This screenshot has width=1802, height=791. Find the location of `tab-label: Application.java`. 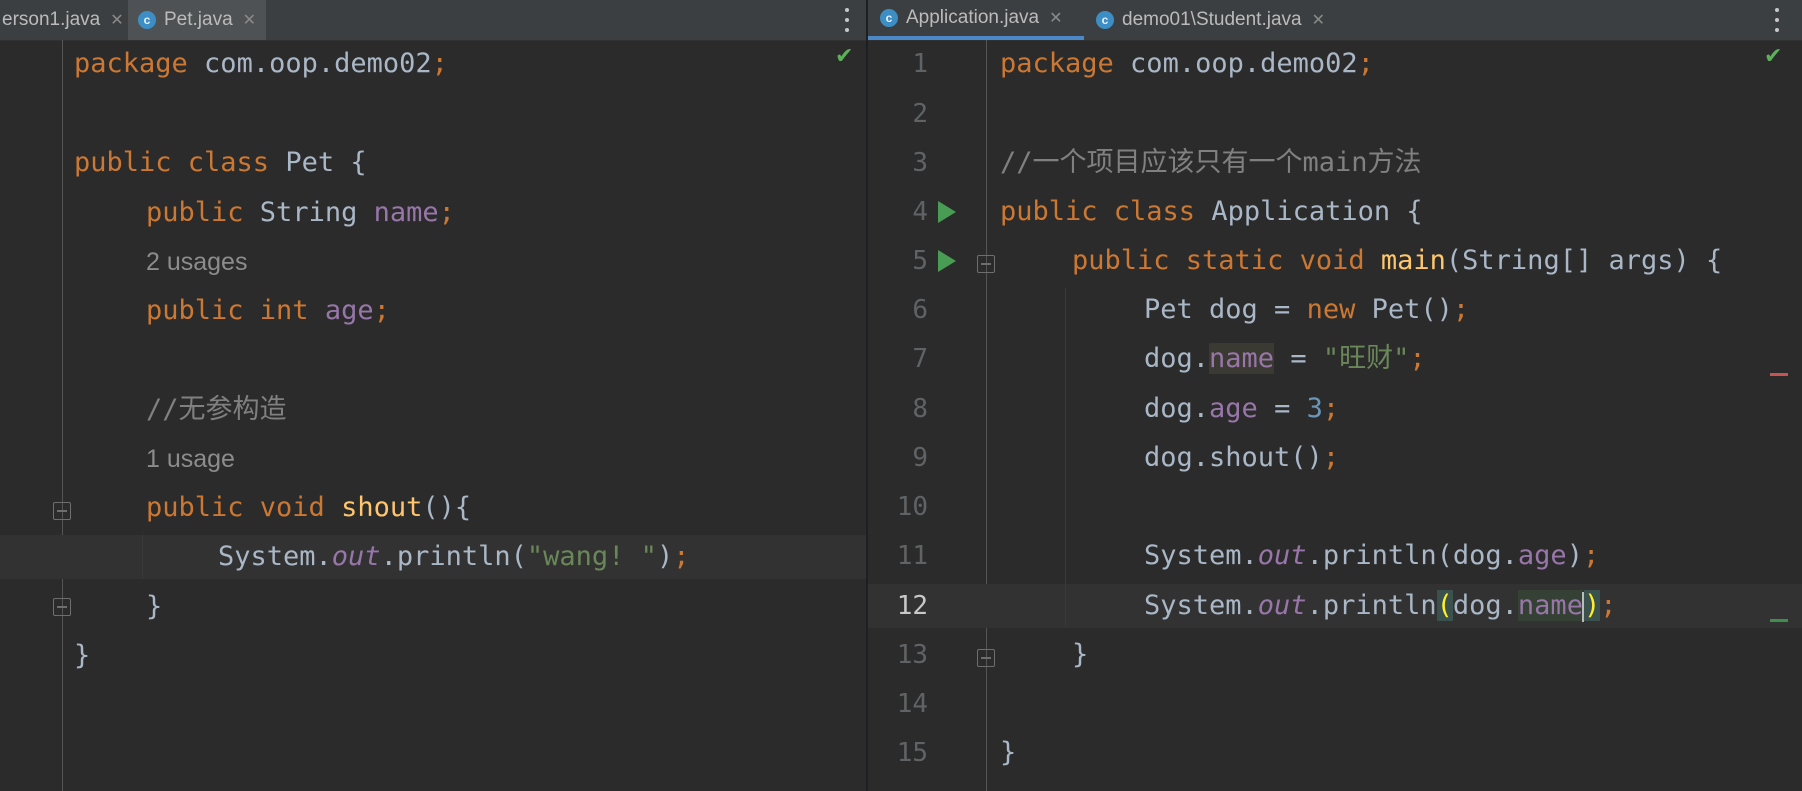

tab-label: Application.java is located at coordinates (973, 17).